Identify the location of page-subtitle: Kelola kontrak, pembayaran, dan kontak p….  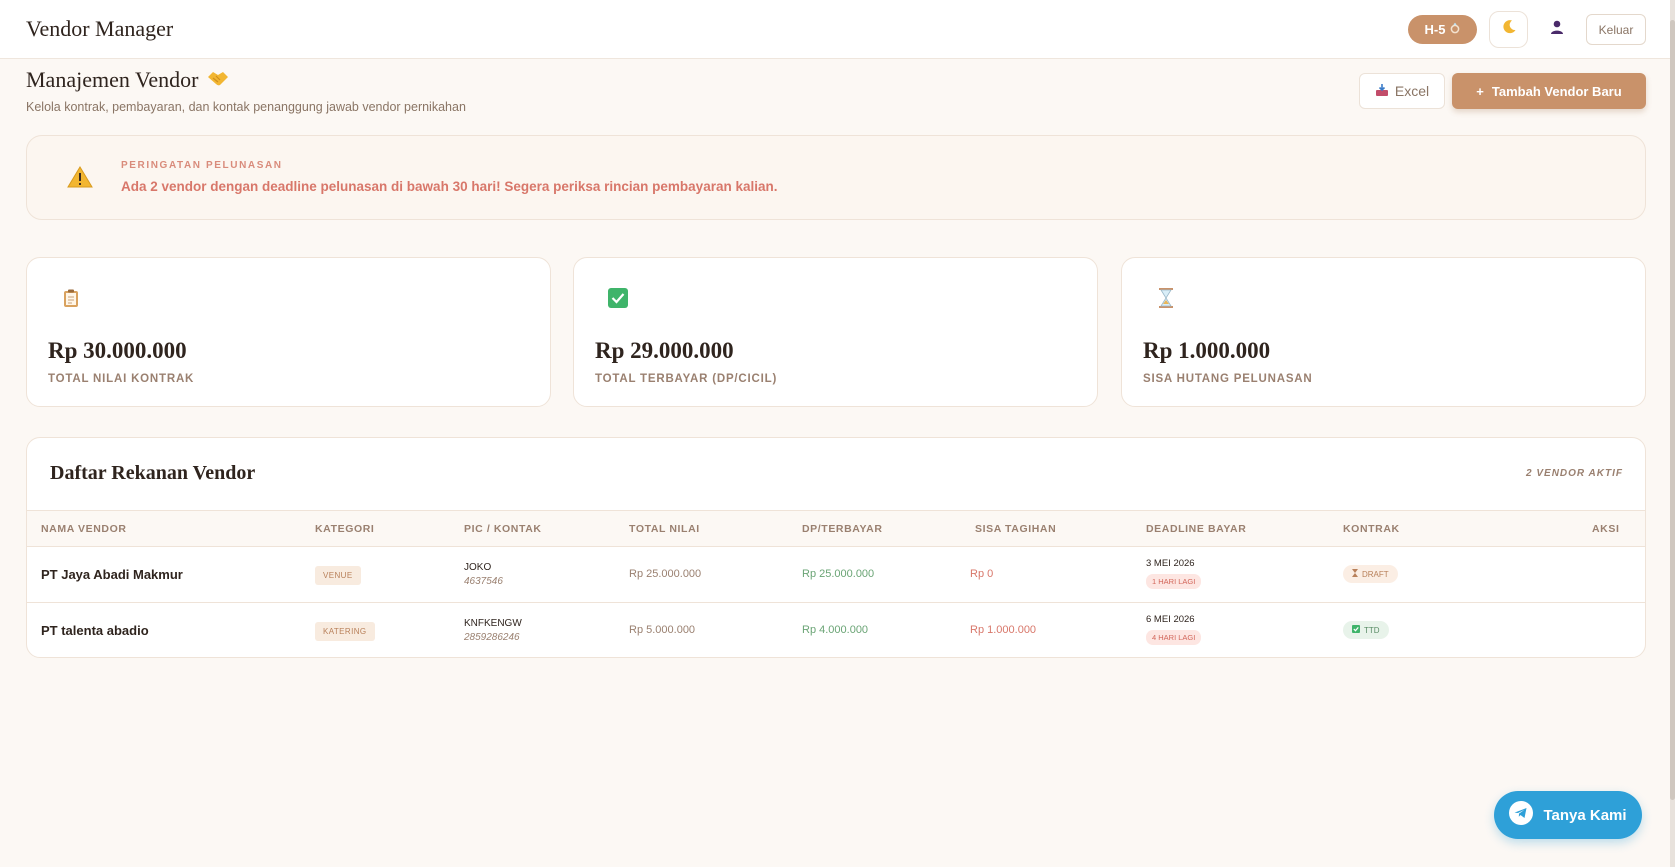
(246, 107).